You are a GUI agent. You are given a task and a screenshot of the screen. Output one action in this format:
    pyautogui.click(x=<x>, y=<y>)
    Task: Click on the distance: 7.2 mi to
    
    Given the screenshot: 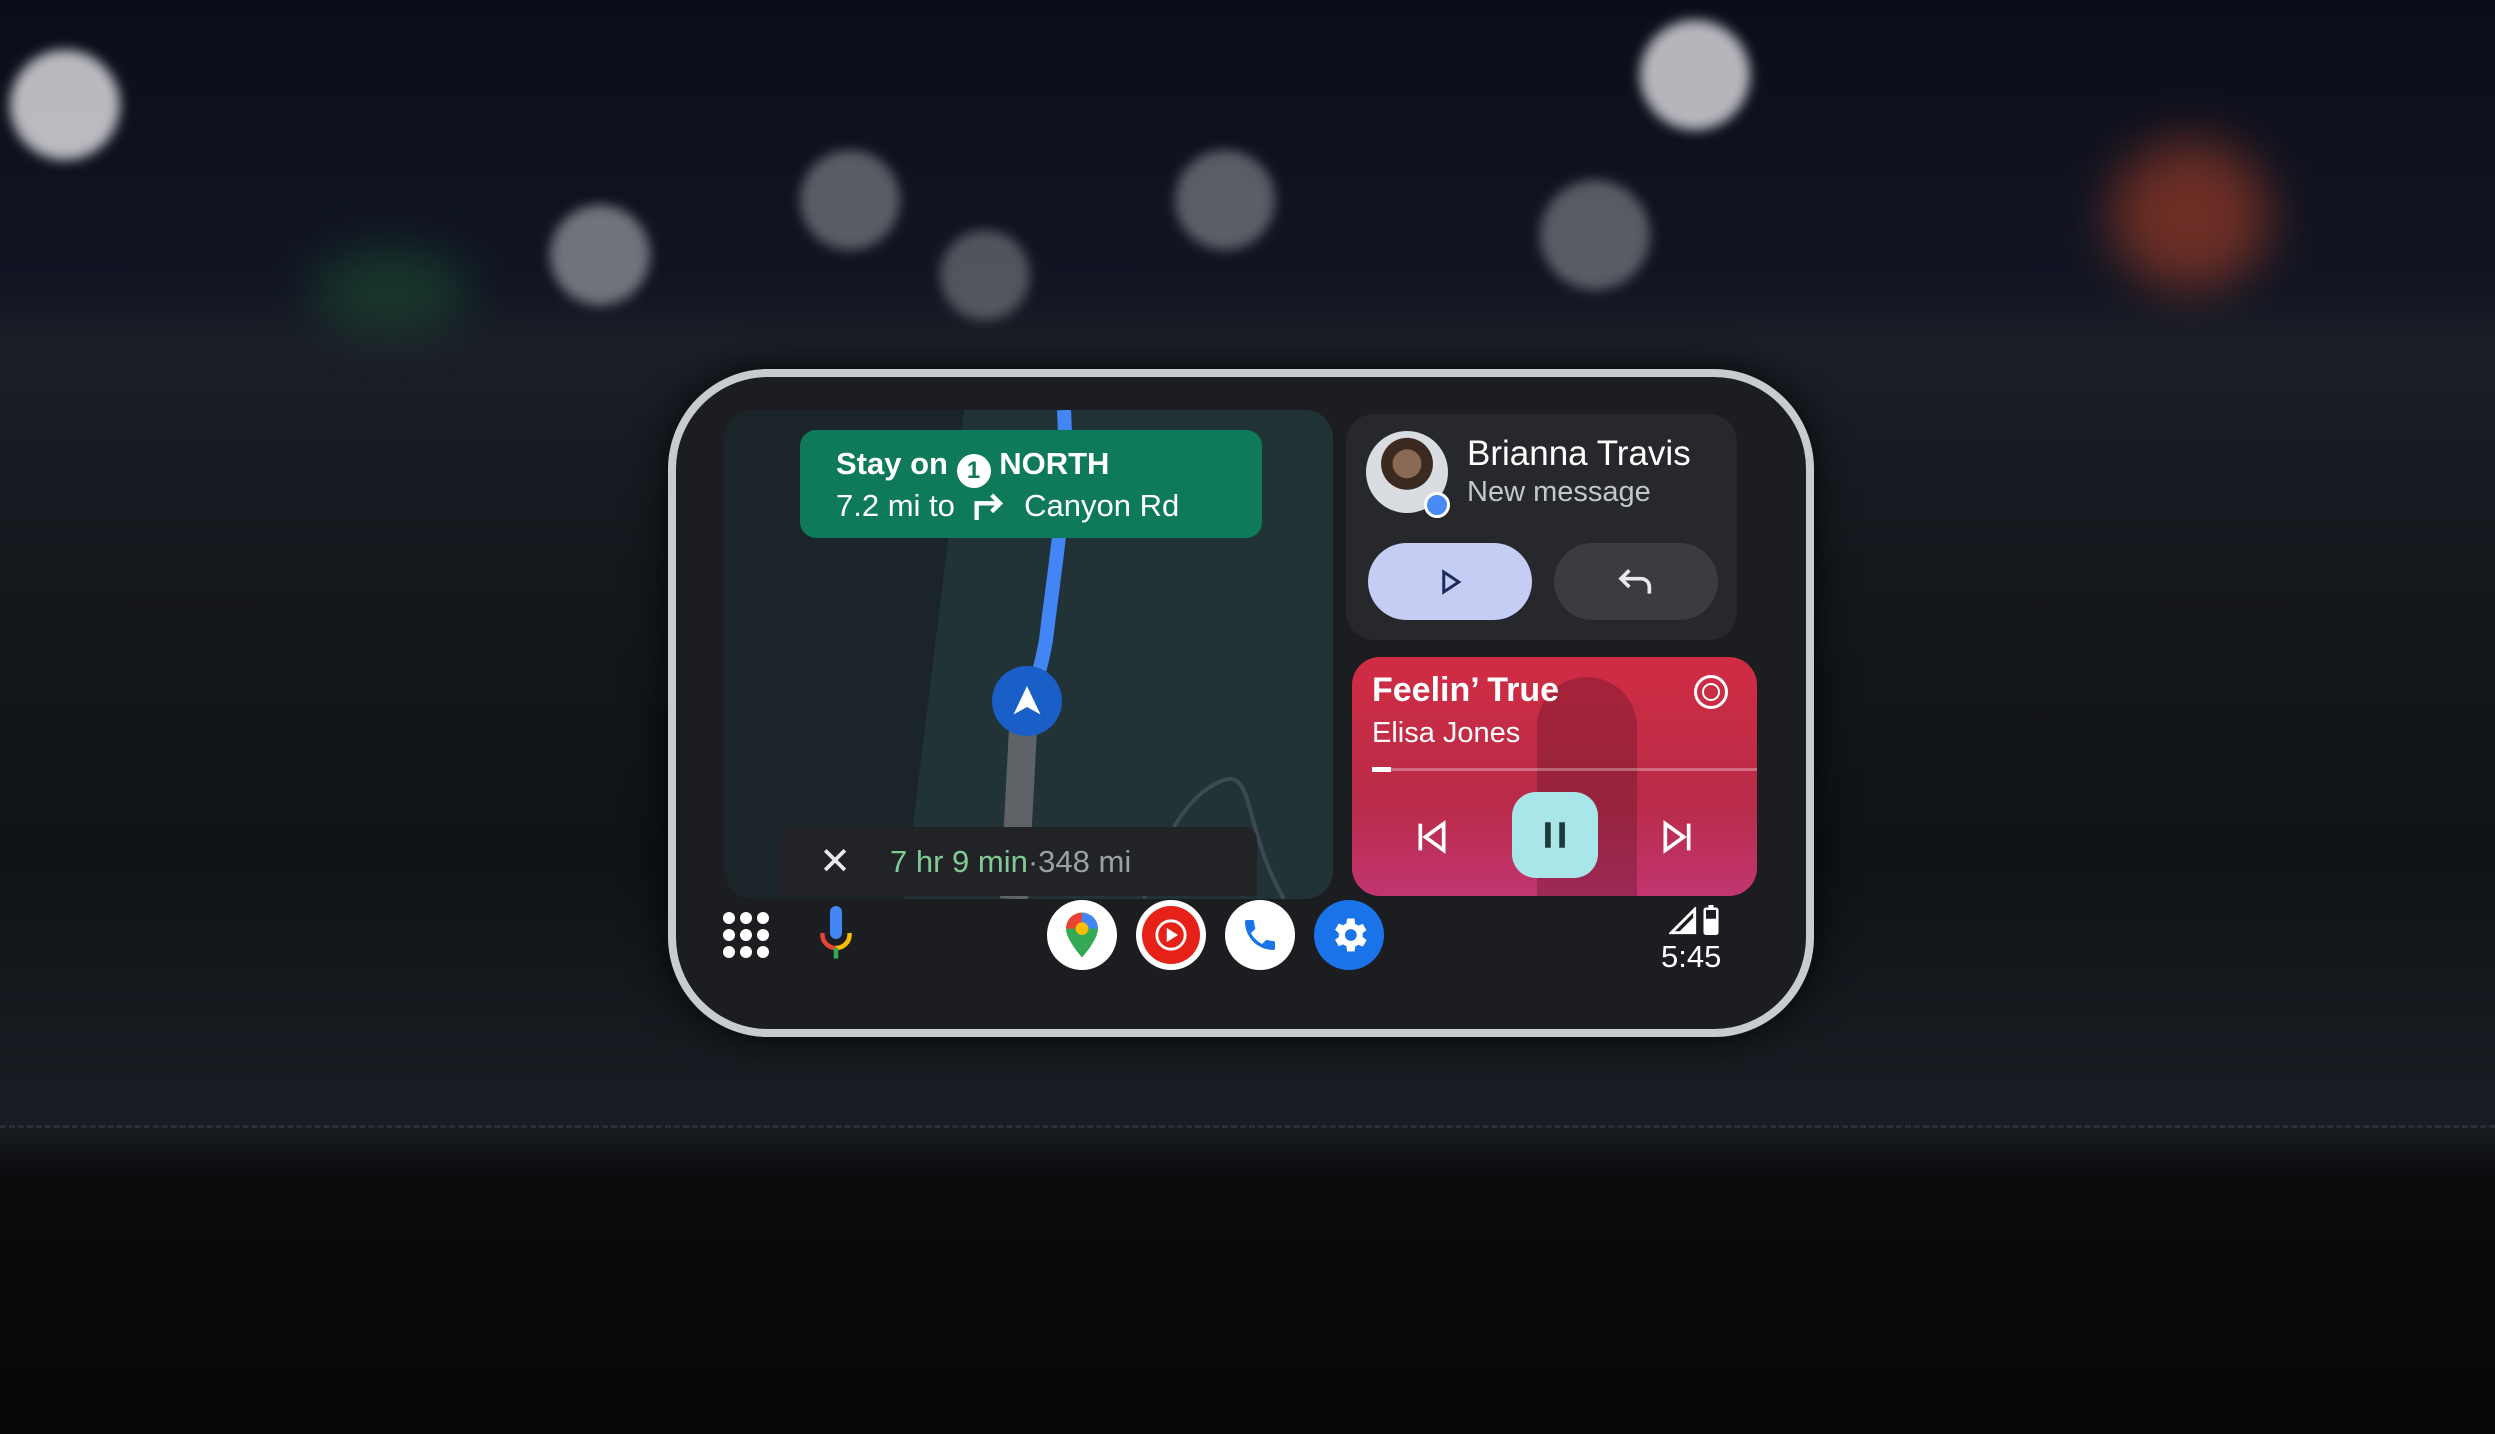 What is the action you would take?
    pyautogui.click(x=895, y=505)
    